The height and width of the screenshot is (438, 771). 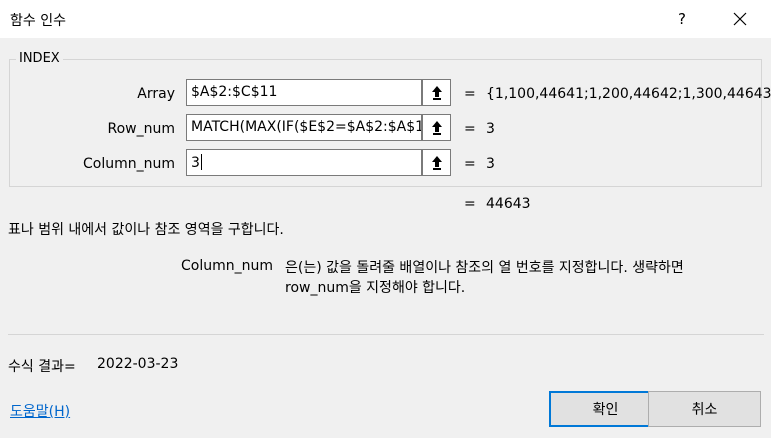 What do you see at coordinates (138, 364) in the screenshot?
I see `formula-result-value: 2022-03-23` at bounding box center [138, 364].